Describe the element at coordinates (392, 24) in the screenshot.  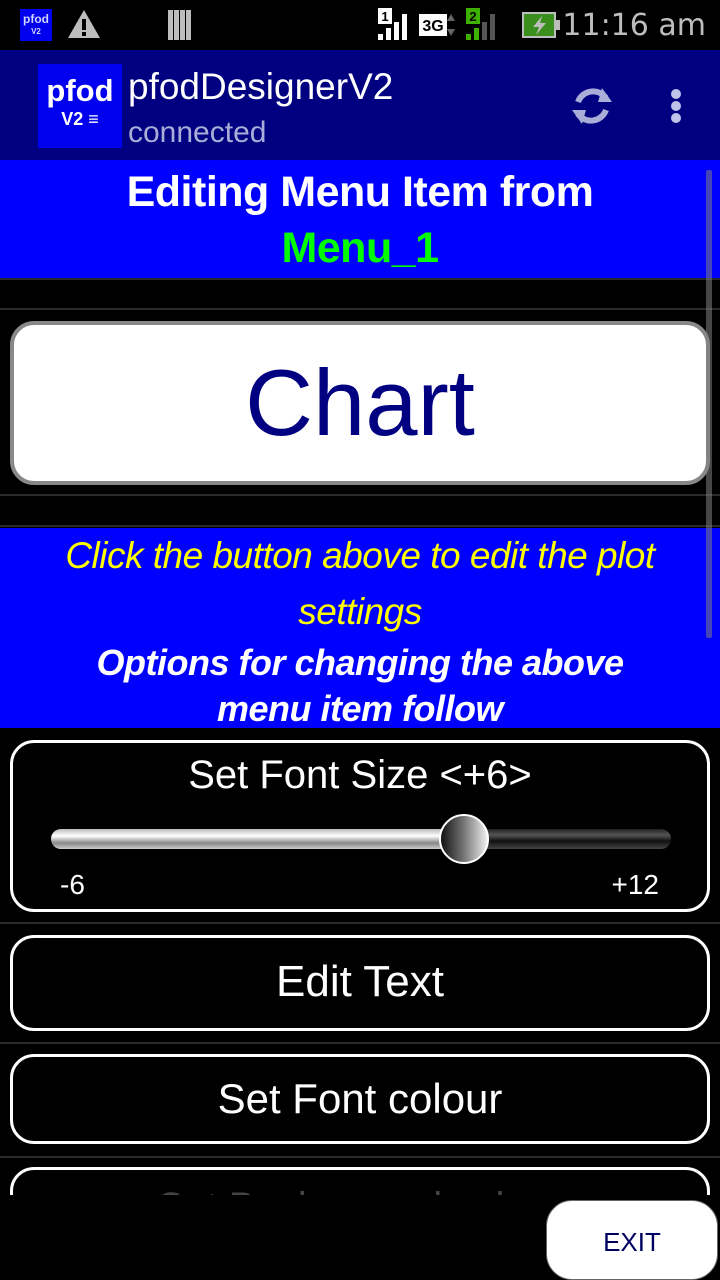
I see `sim1-signal-icon: 1` at that location.